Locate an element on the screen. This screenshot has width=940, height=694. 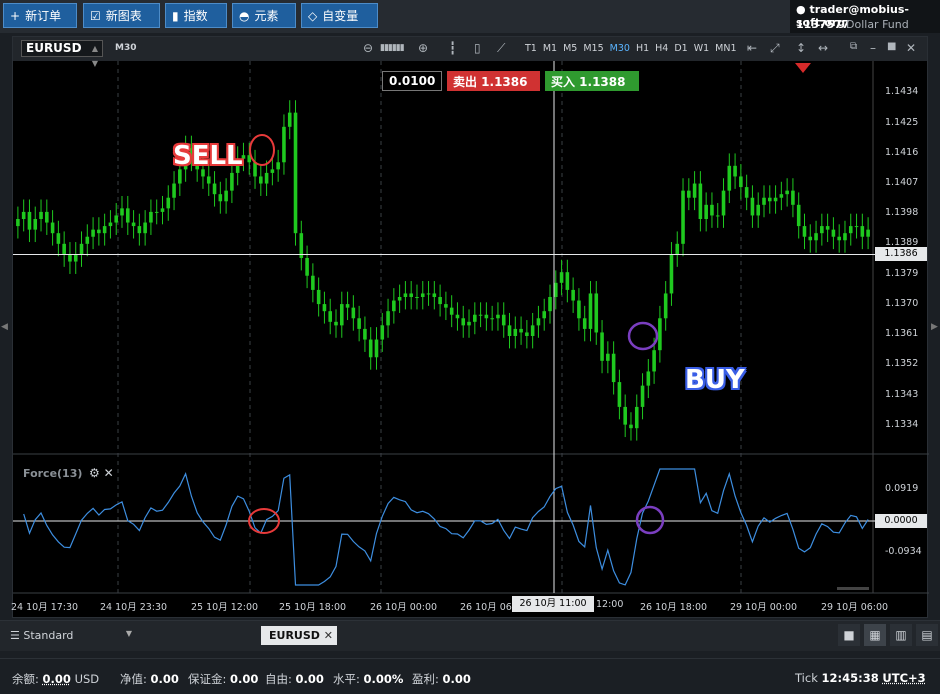
indicator-controls: ⚙ ✕ is located at coordinates (101, 473).